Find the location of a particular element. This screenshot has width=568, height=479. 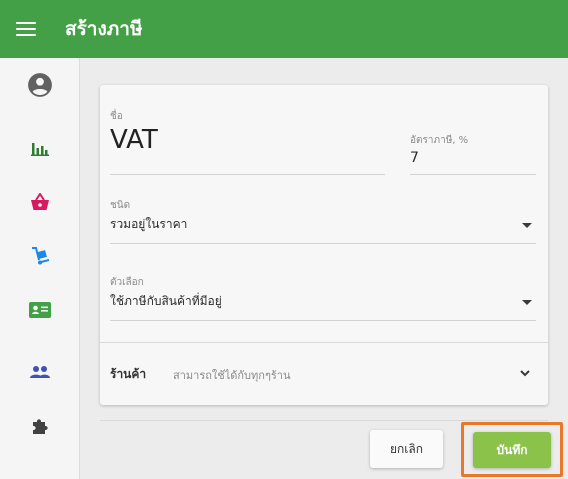

puzzle-piece-icon is located at coordinates (40, 426).